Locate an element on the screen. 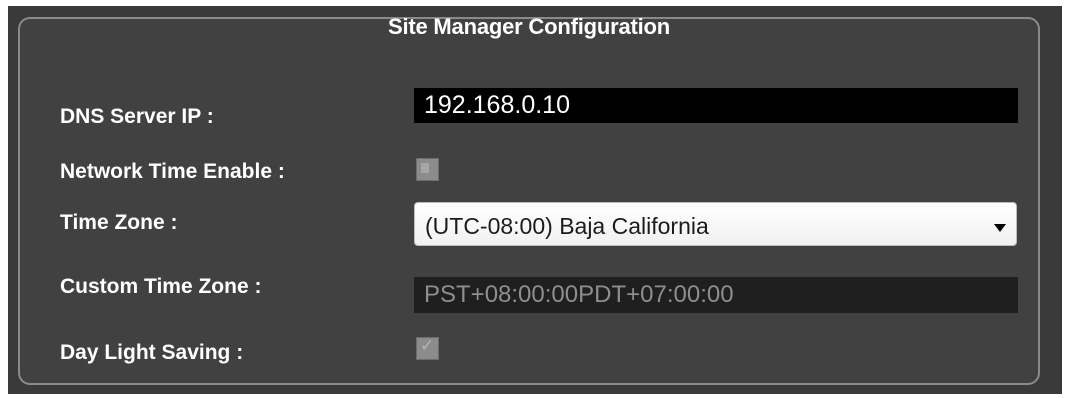  network-time-enable-label: Network Time Enable : is located at coordinates (172, 171).